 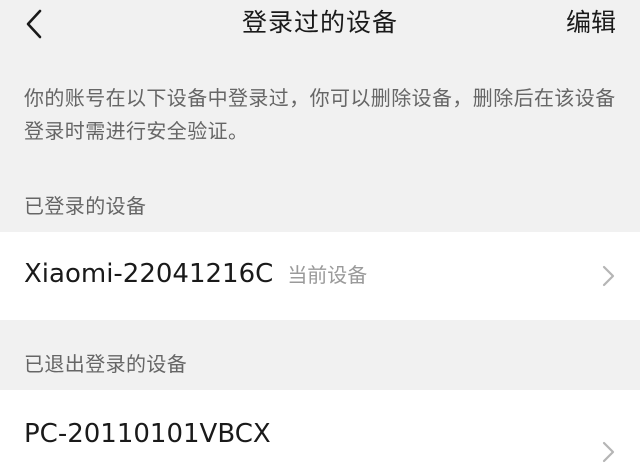 What do you see at coordinates (320, 114) in the screenshot?
I see `device-notice-text: 你的账号在以下设备中登录过，你可以删除设备，删除后在该设备登录时需进行安全验证。` at bounding box center [320, 114].